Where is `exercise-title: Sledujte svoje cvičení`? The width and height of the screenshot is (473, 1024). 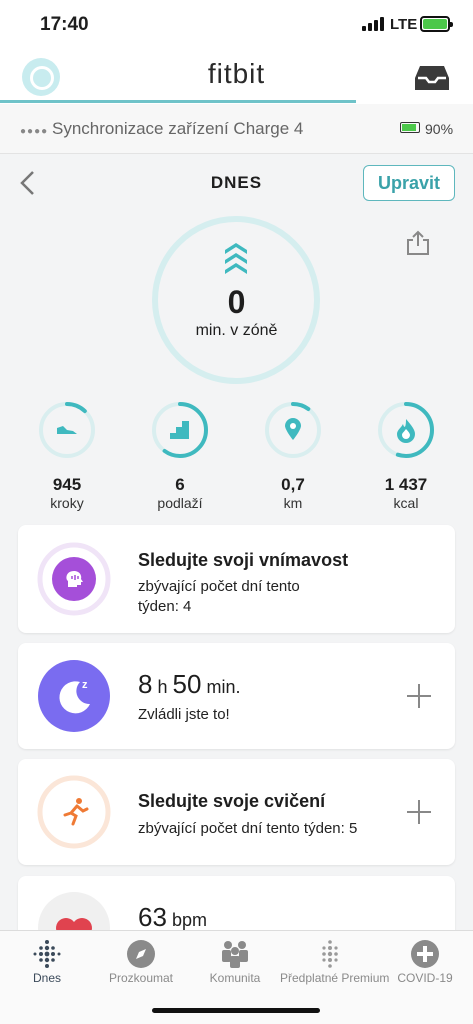
exercise-title: Sledujte svoje cvičení is located at coordinates (232, 801).